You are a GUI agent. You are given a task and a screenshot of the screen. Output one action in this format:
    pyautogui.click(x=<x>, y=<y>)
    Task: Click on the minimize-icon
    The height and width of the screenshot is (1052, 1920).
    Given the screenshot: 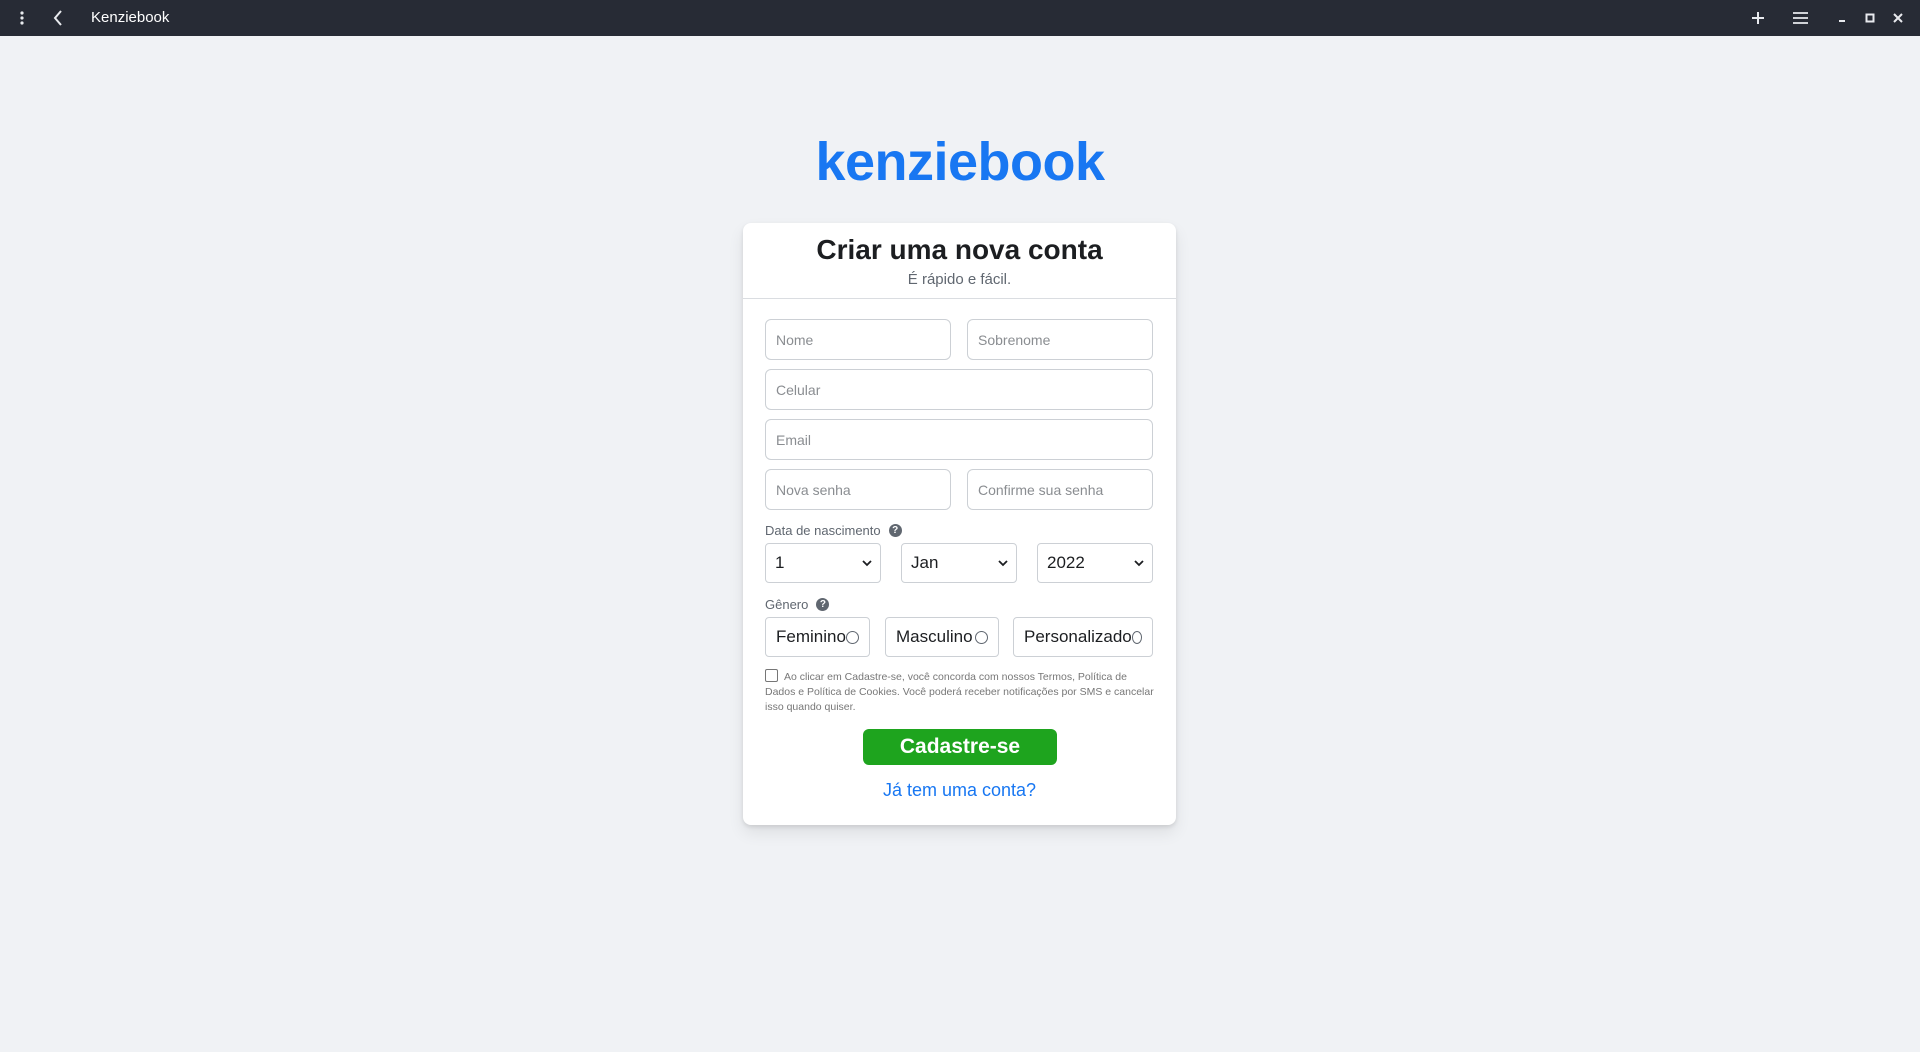 What is the action you would take?
    pyautogui.click(x=1842, y=18)
    